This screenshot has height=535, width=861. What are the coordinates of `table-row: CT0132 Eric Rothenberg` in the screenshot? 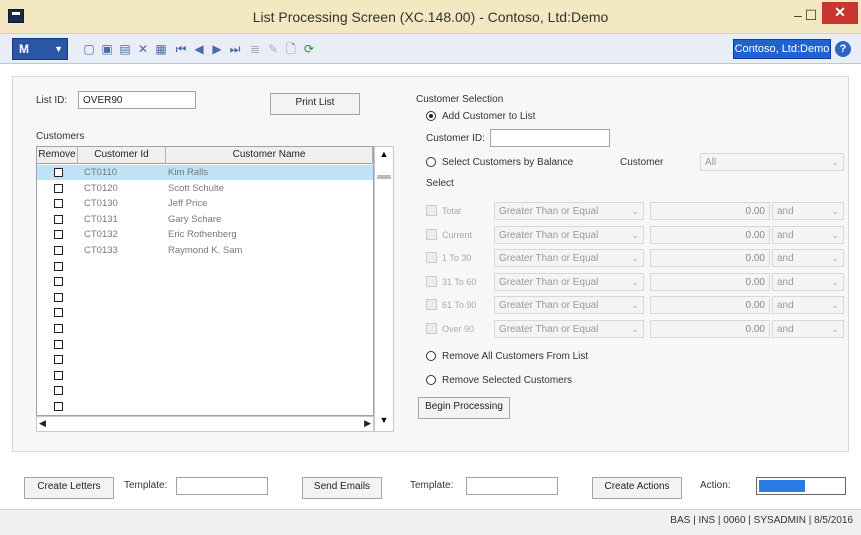 It's located at (205, 234).